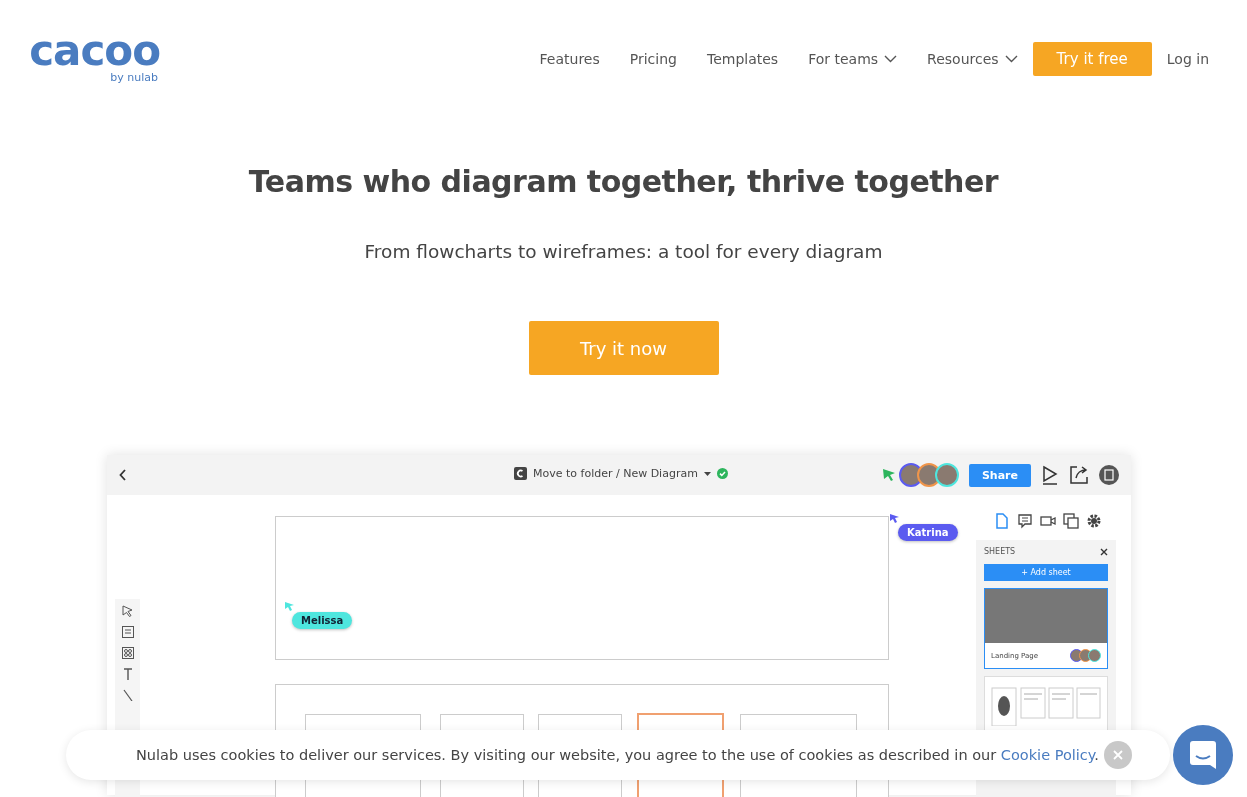 The height and width of the screenshot is (797, 1247). Describe the element at coordinates (569, 59) in the screenshot. I see `nav-link: Features` at that location.